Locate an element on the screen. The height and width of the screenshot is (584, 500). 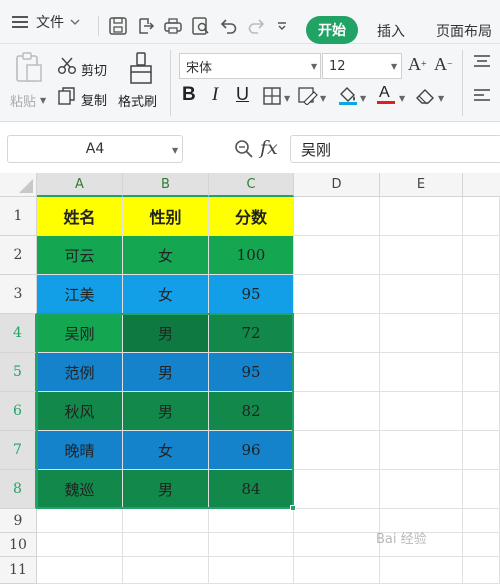
fill-color-icon is located at coordinates (348, 95).